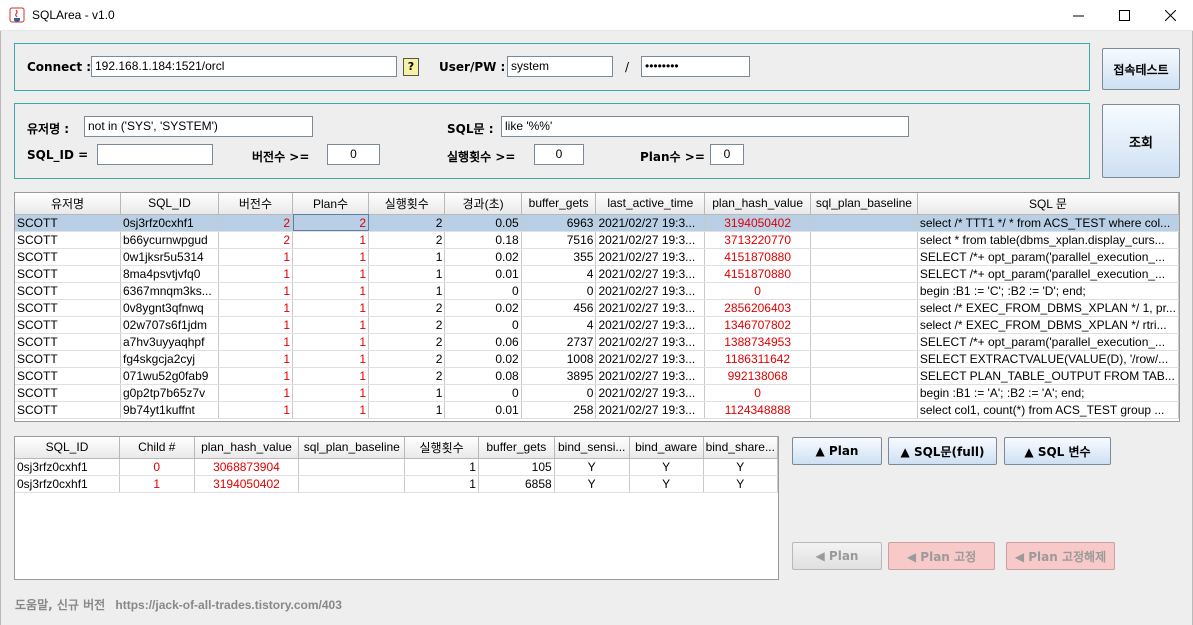 Image resolution: width=1193 pixels, height=625 pixels. What do you see at coordinates (483, 376) in the screenshot?
I see `table-cell: 0.08` at bounding box center [483, 376].